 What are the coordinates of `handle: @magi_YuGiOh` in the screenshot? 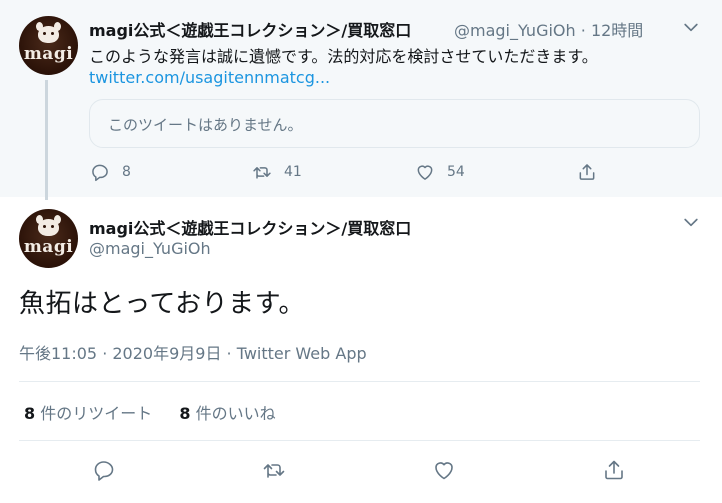 It's located at (150, 248).